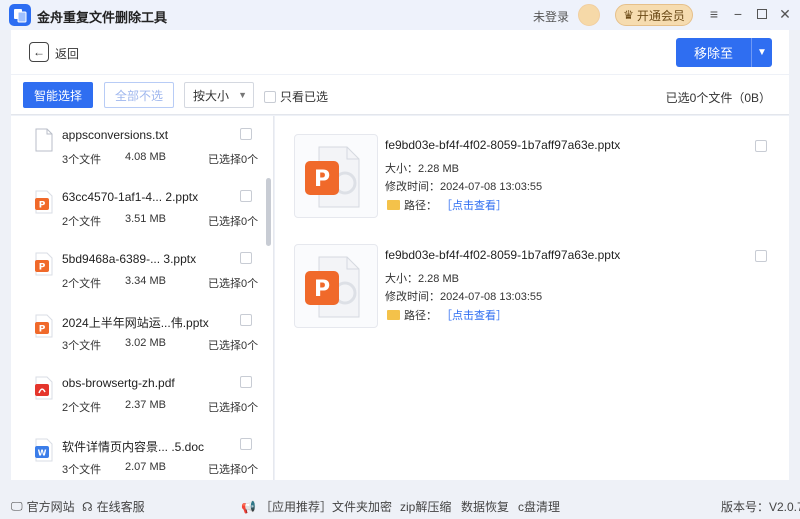 The height and width of the screenshot is (519, 800). I want to click on only-selected-label: 只看已选, so click(304, 97).